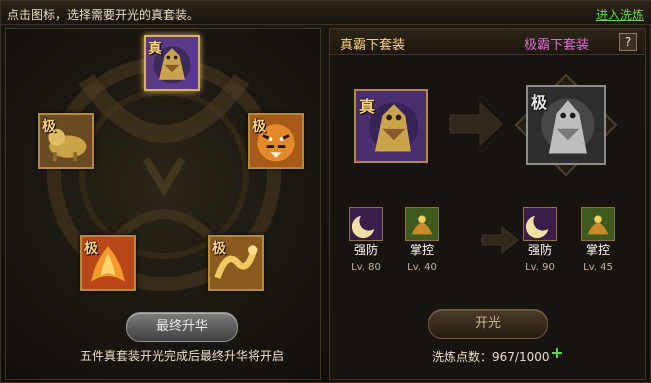 This screenshot has width=651, height=383. I want to click on next-suit-item: 极, so click(566, 125).